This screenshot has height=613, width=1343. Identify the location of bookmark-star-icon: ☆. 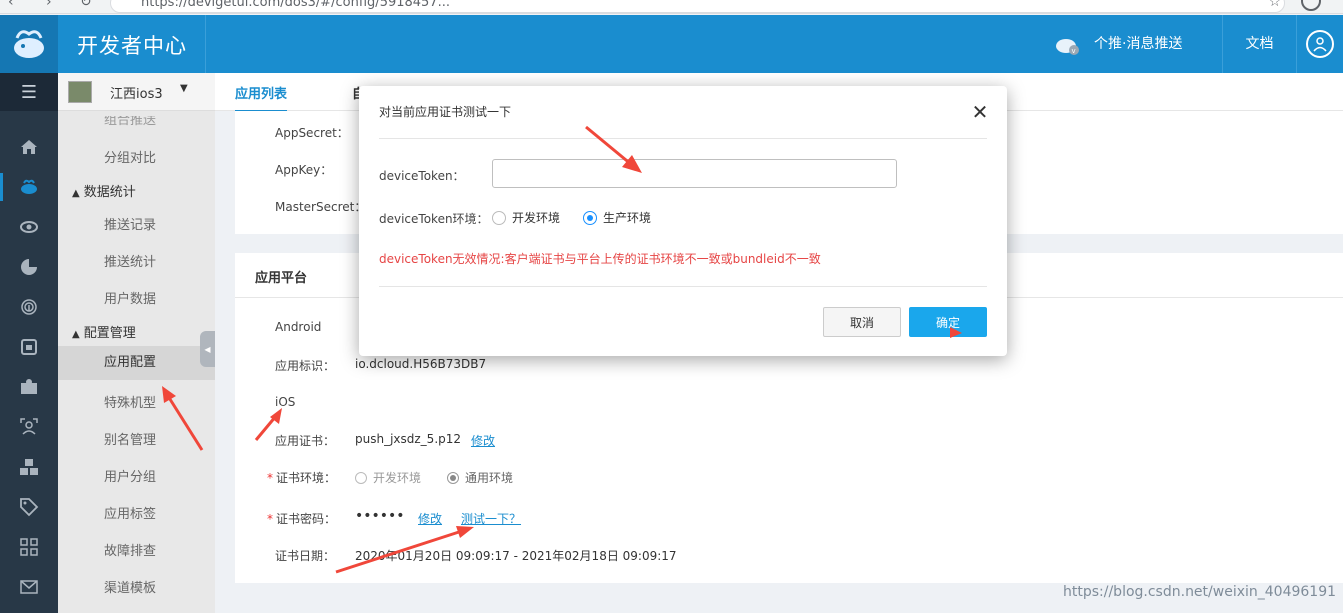
(1274, 5).